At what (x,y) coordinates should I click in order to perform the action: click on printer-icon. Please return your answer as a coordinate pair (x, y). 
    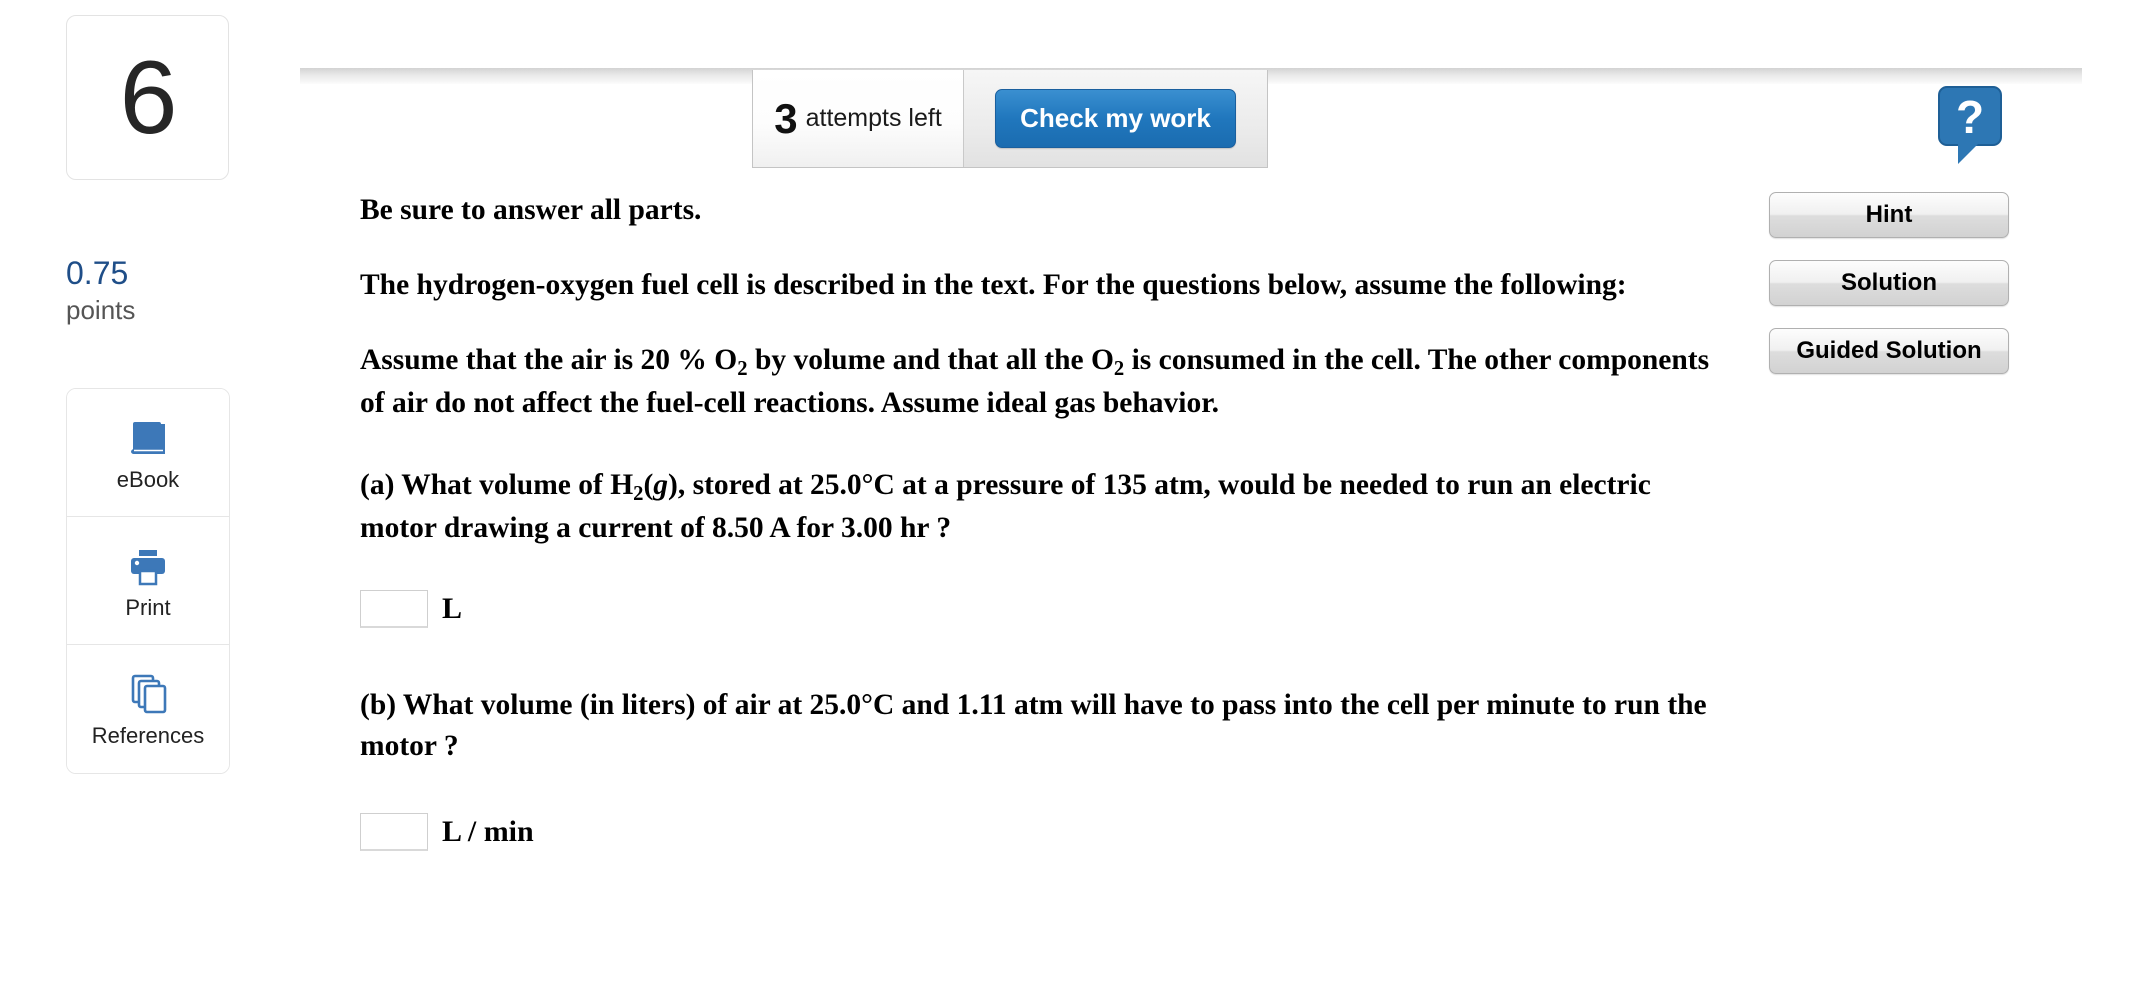
    Looking at the image, I should click on (148, 564).